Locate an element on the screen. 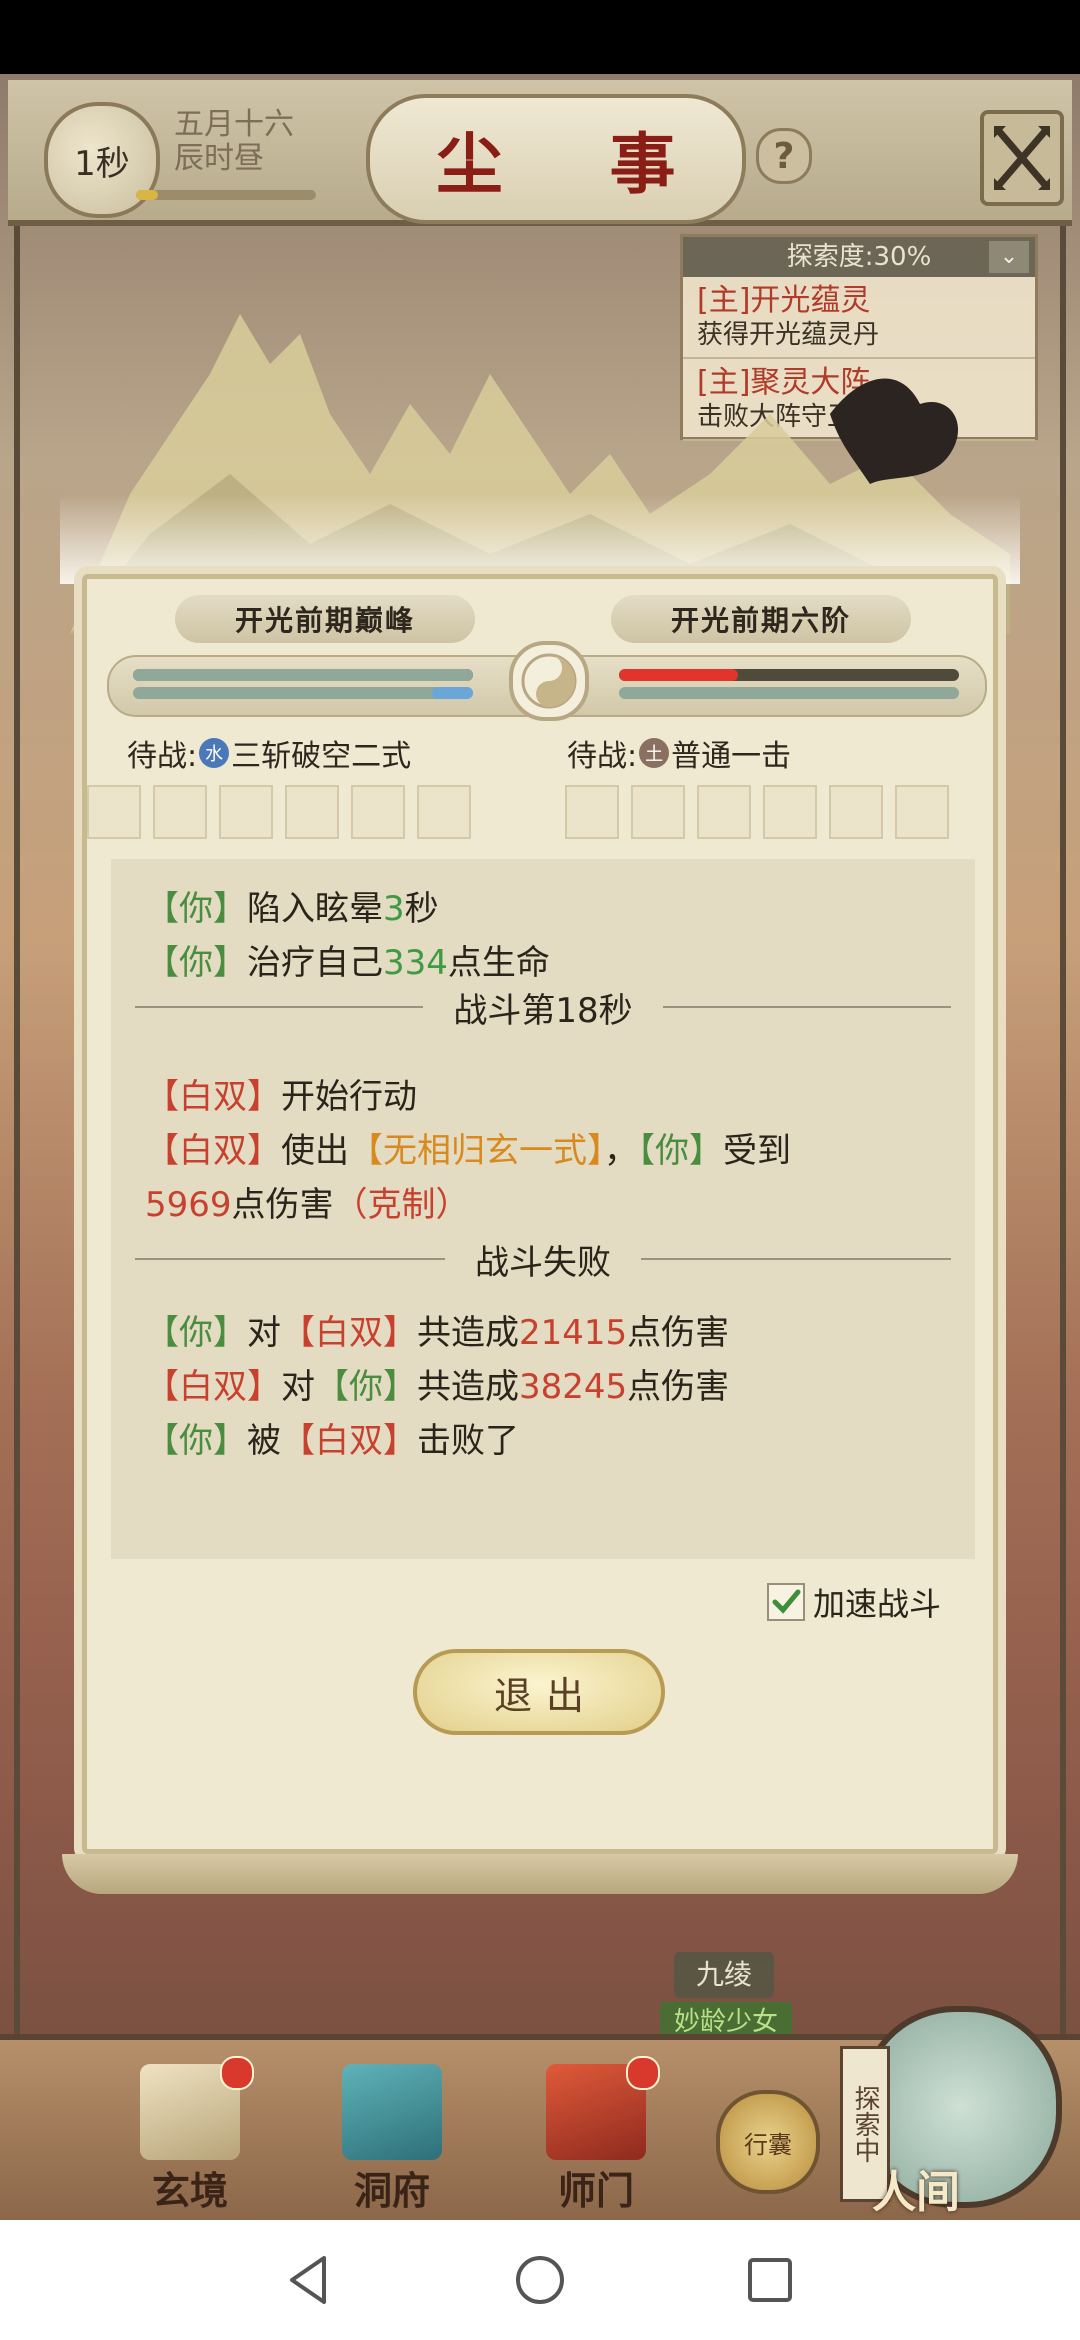 The width and height of the screenshot is (1080, 2340). nav-label: 玄境 is located at coordinates (189, 2190).